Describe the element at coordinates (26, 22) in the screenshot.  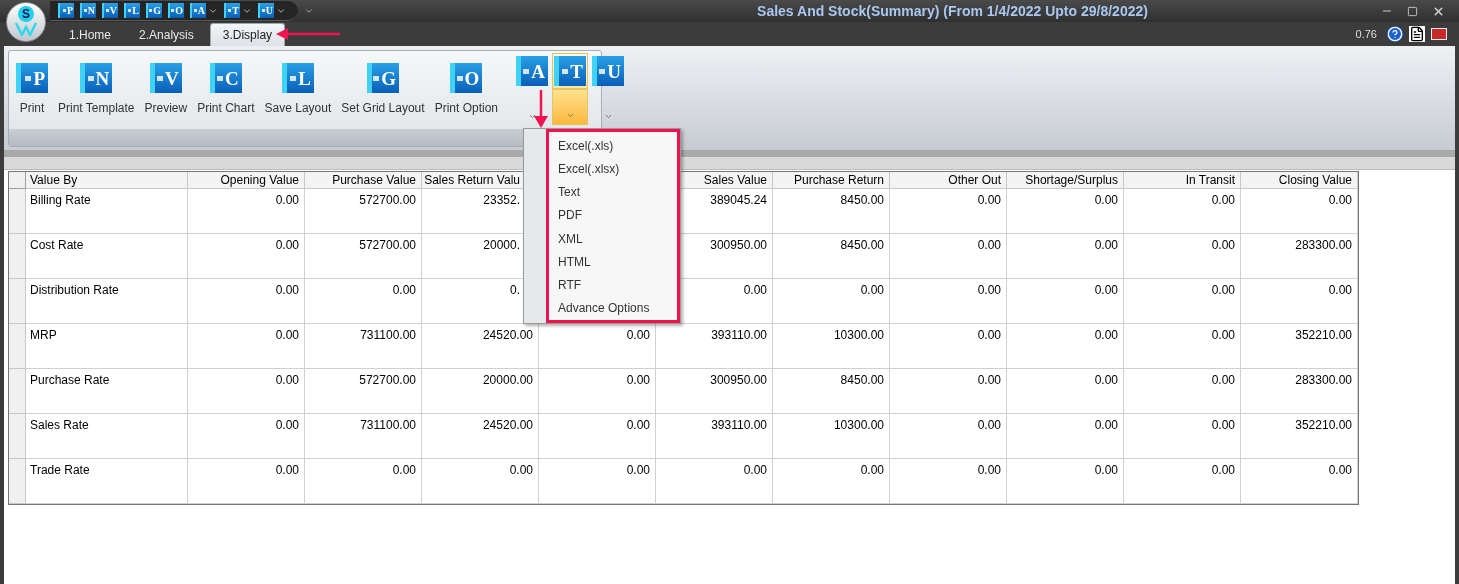
I see `app-logo: S` at that location.